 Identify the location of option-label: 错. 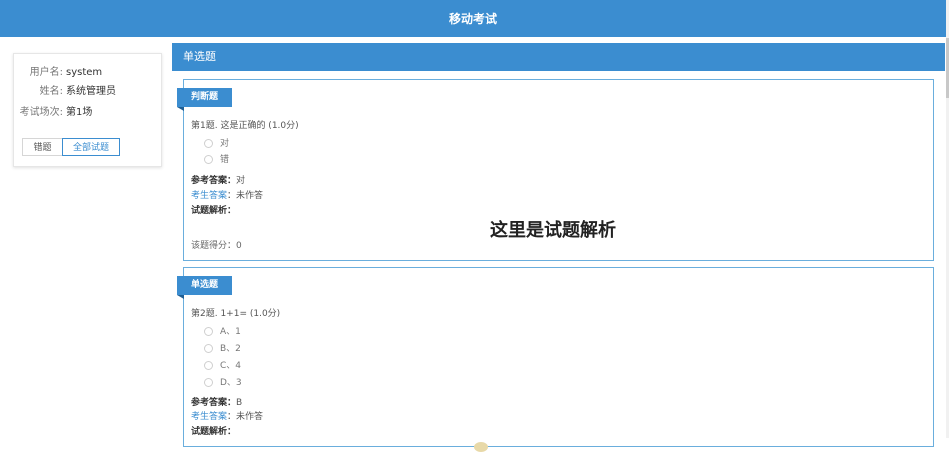
(225, 160).